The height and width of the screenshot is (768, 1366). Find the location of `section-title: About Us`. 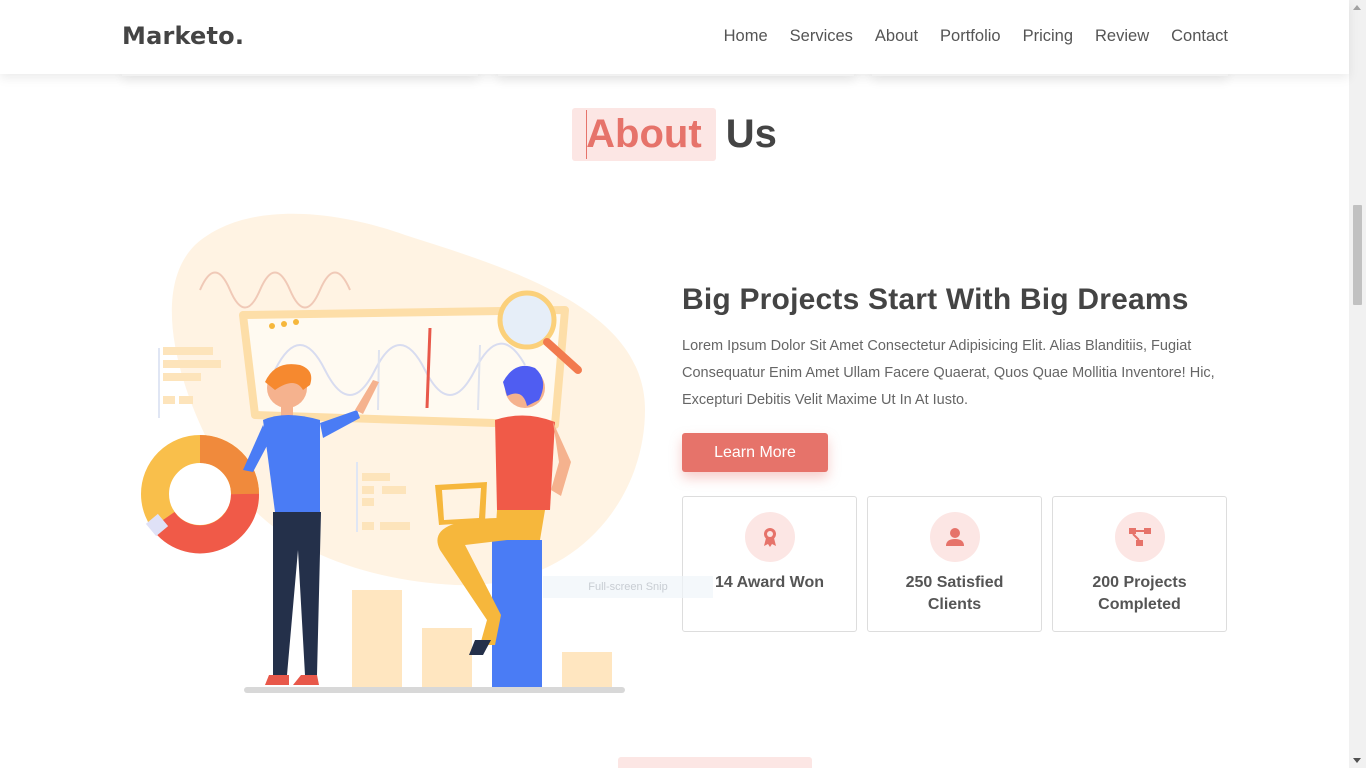

section-title: About Us is located at coordinates (674, 134).